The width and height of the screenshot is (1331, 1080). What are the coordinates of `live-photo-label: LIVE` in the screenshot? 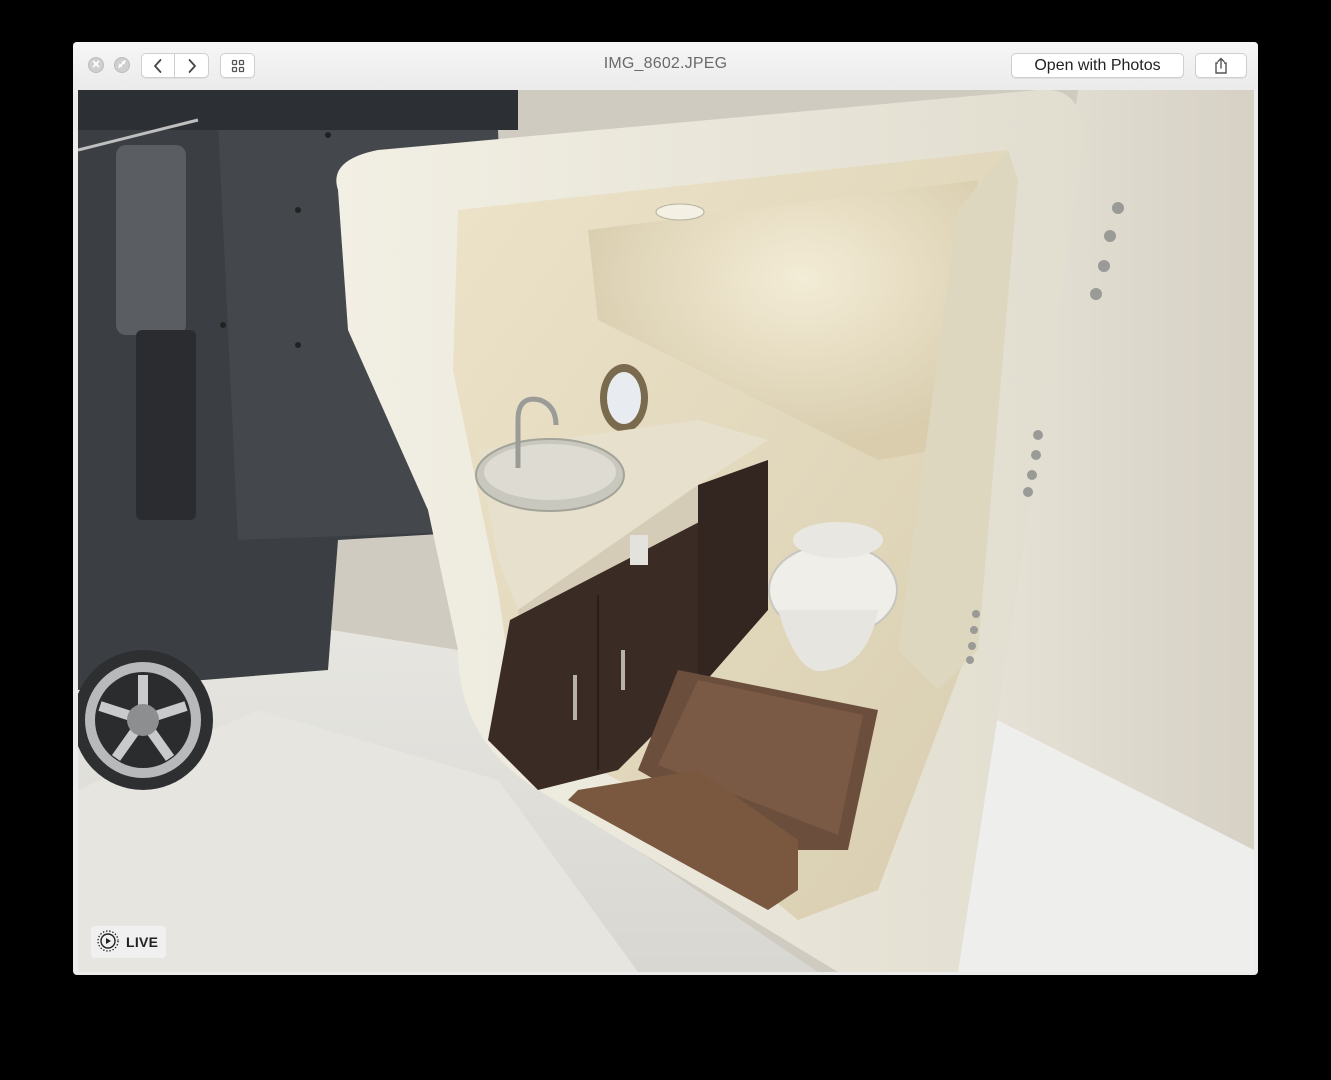 It's located at (142, 942).